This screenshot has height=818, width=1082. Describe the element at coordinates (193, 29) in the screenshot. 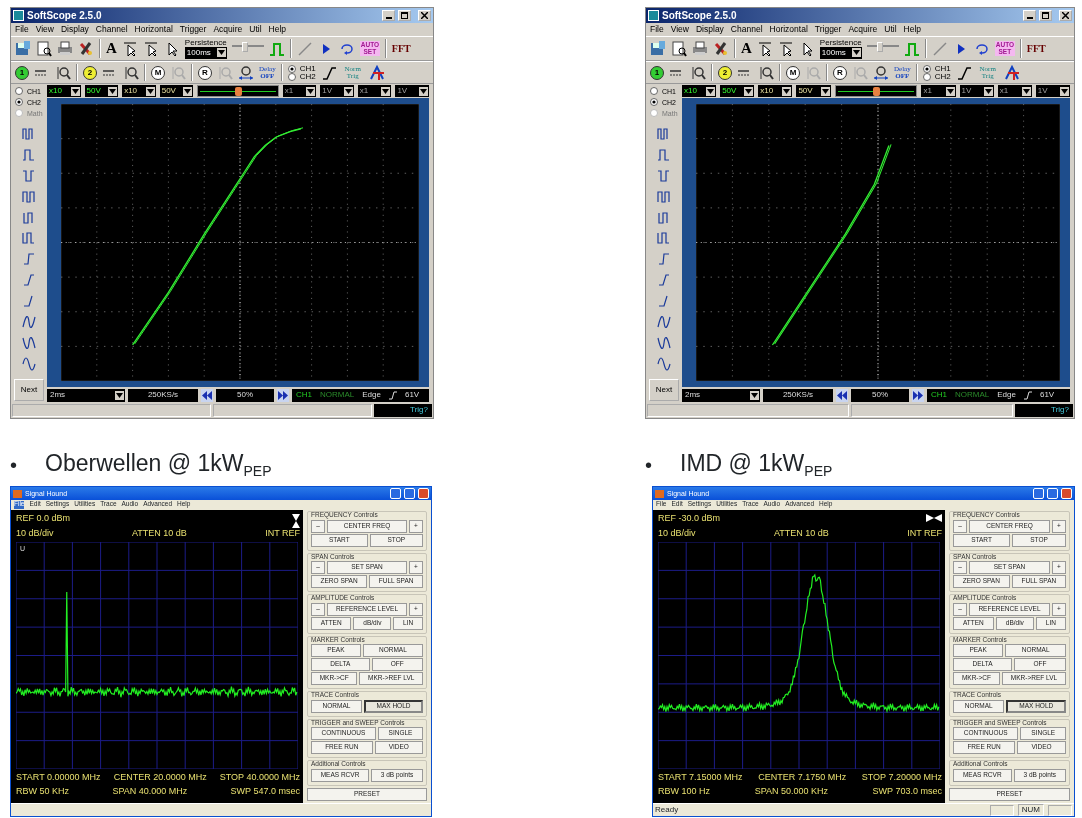

I see `menu-item: Trigger` at that location.